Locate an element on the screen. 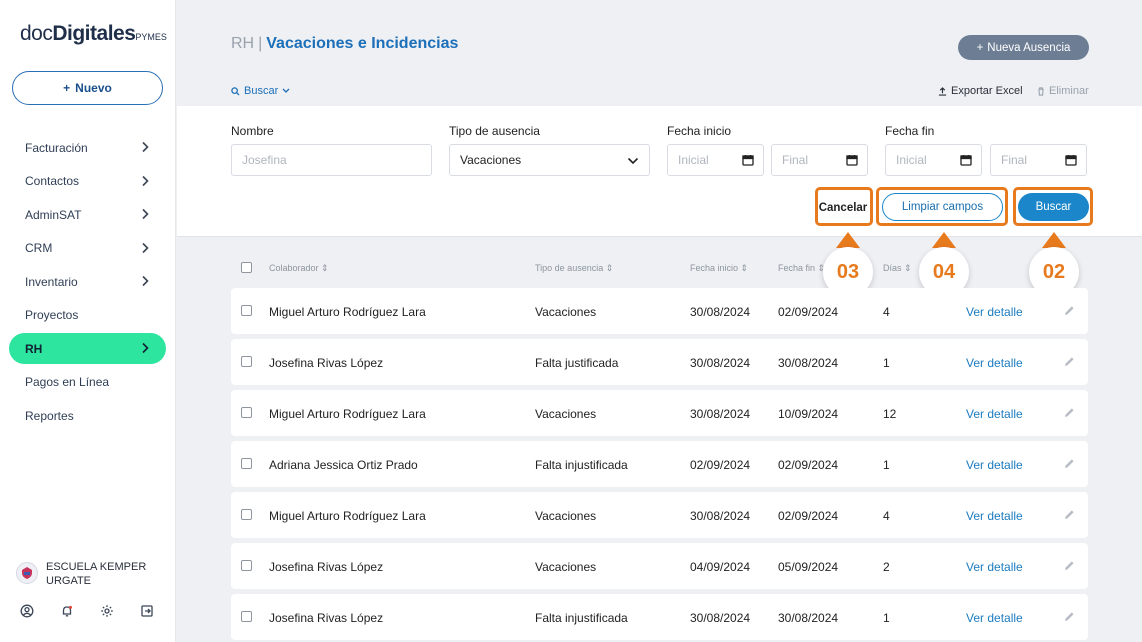  company-info: ESCUELA KEMPER URGATE is located at coordinates (91, 574).